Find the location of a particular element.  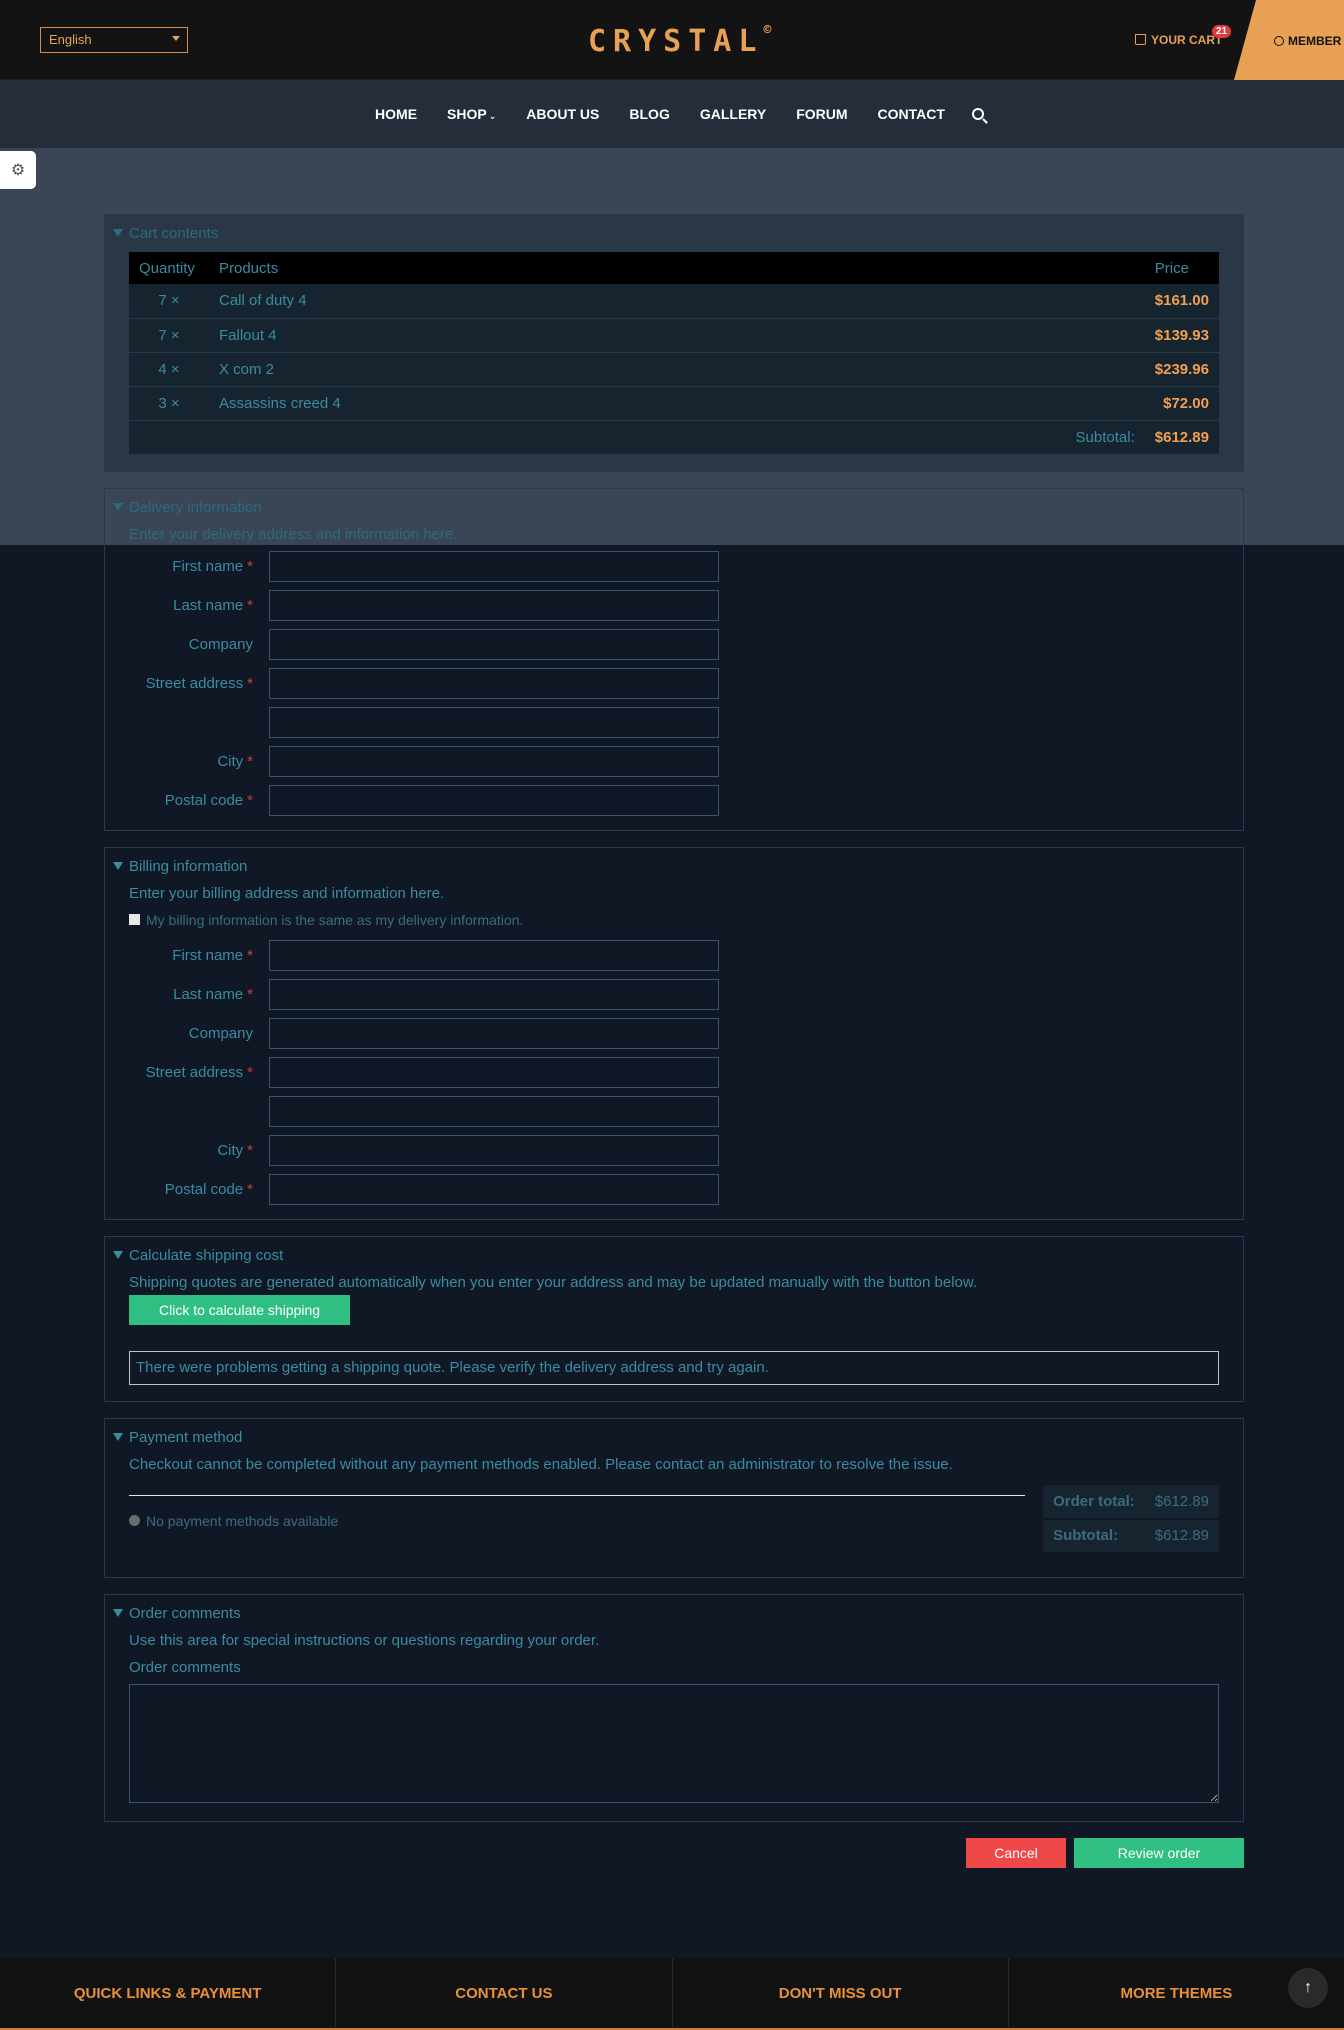

arrow-up-icon: ↑ is located at coordinates (1308, 1988).